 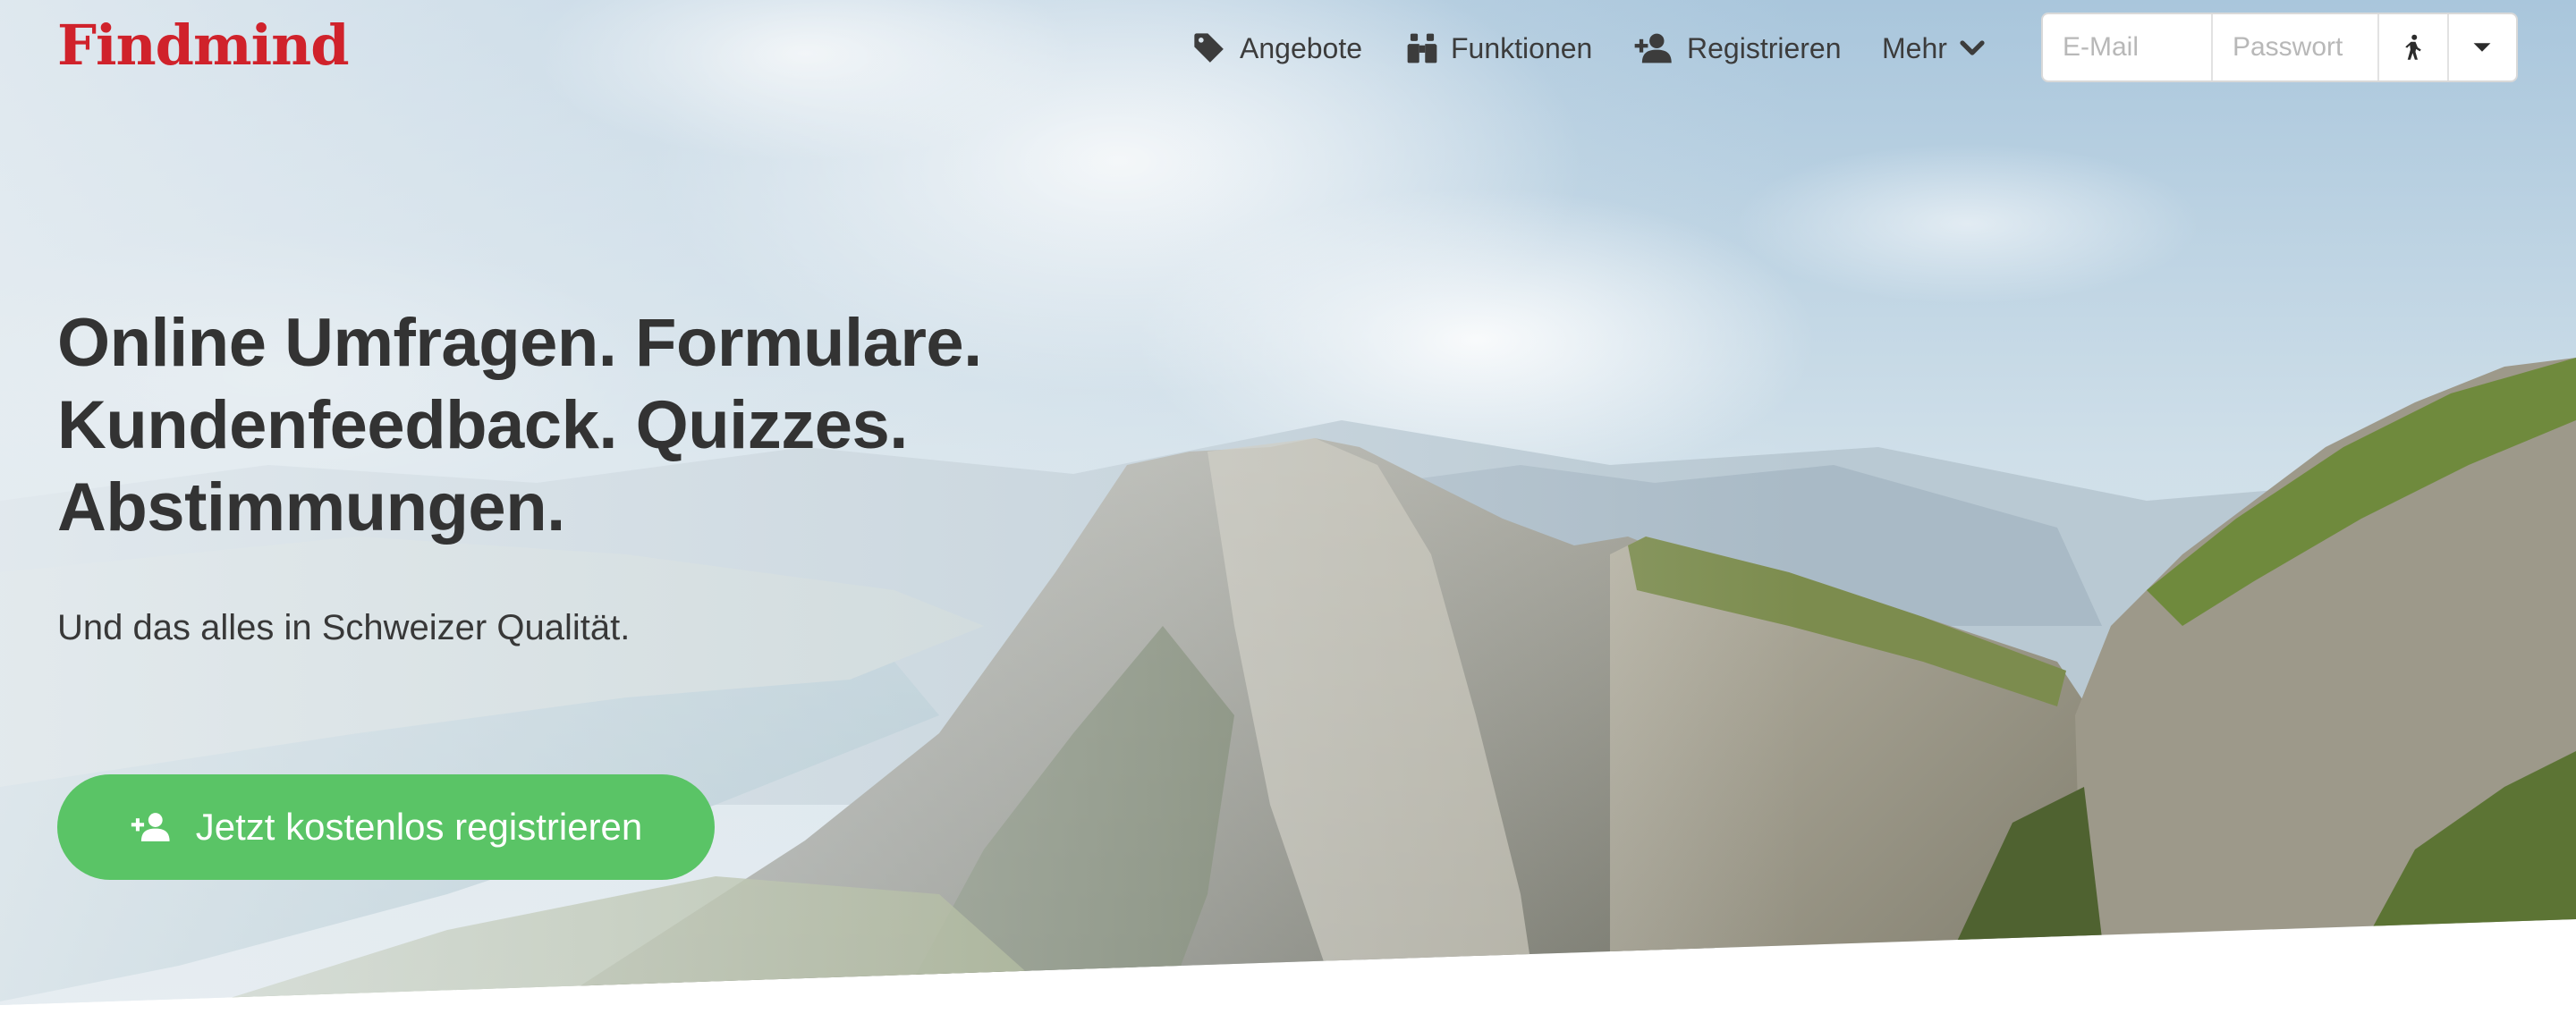 What do you see at coordinates (344, 627) in the screenshot?
I see `hero-subline: Und das alles in Schweizer Qualität.` at bounding box center [344, 627].